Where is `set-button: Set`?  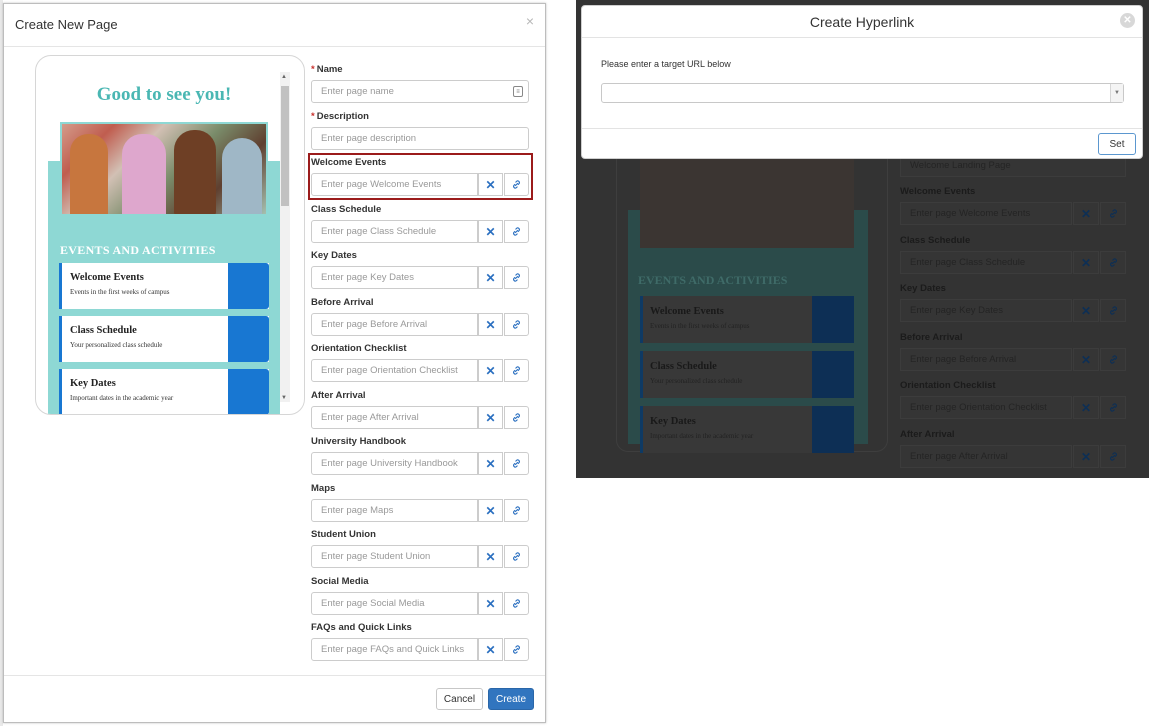
set-button: Set is located at coordinates (1117, 144).